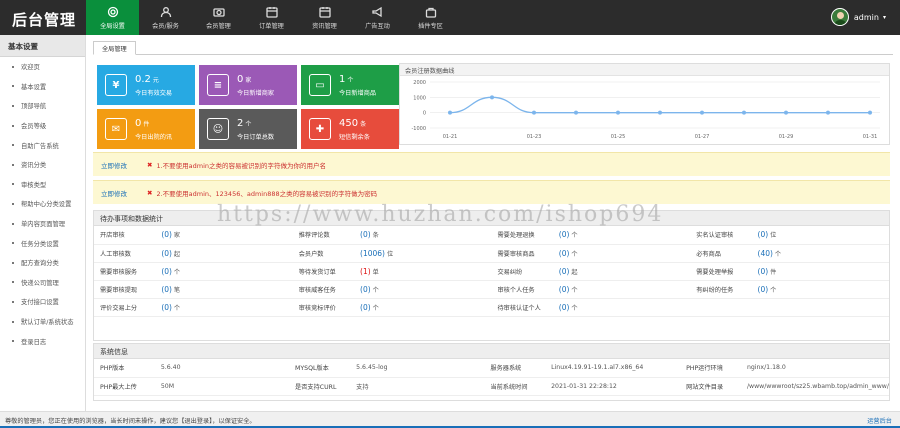  Describe the element at coordinates (44, 20) in the screenshot. I see `app-title: 后台管理` at that location.